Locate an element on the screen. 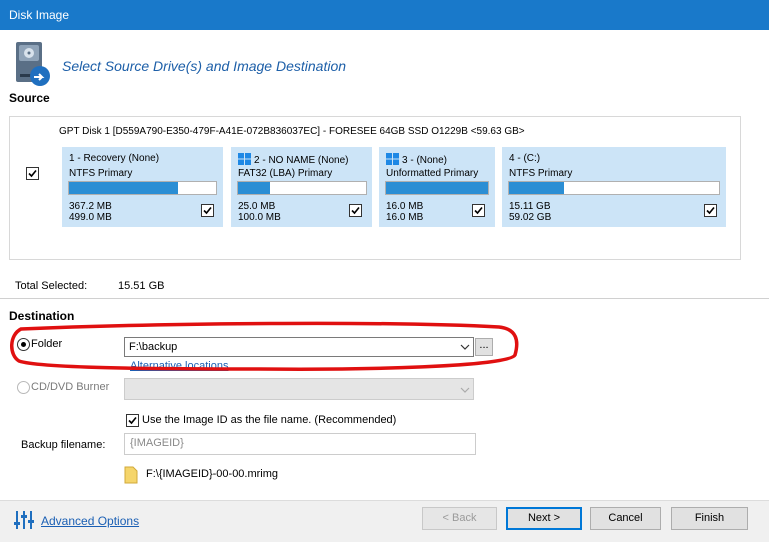  section-divider is located at coordinates (384, 298).